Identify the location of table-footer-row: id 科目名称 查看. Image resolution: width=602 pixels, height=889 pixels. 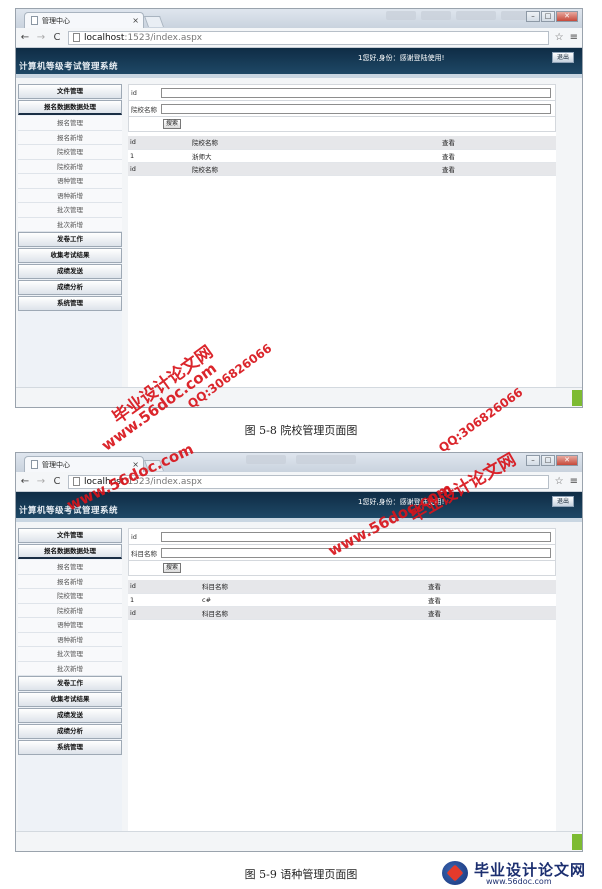
(342, 613).